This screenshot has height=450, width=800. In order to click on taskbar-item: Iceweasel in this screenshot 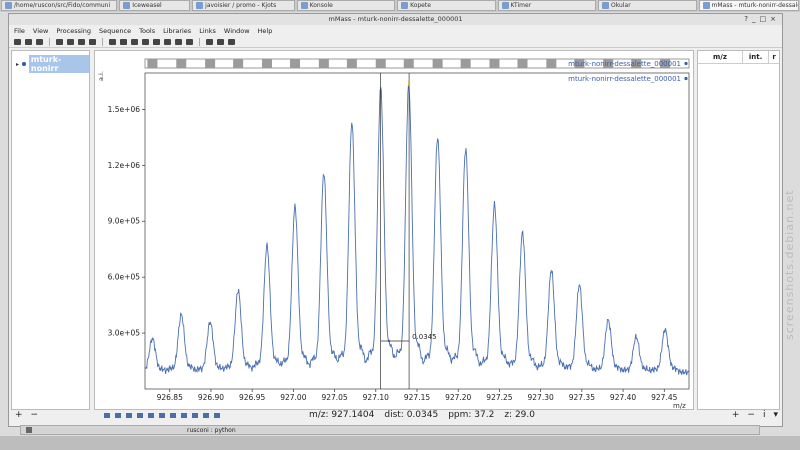, I will do `click(155, 5)`.